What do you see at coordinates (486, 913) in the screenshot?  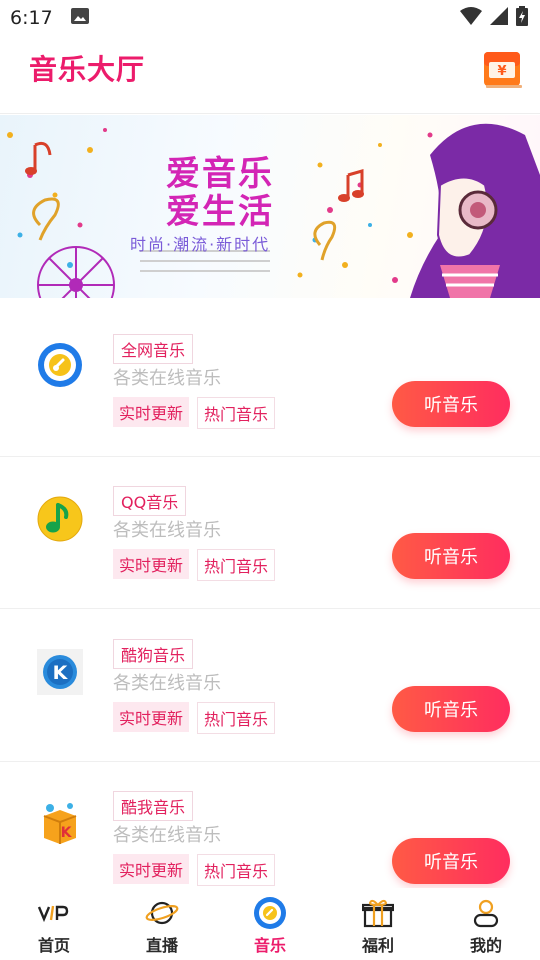 I see `user-icon` at bounding box center [486, 913].